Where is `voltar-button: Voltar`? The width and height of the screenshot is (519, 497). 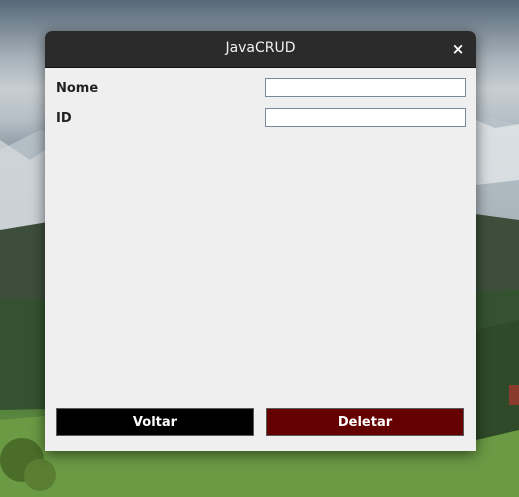 voltar-button: Voltar is located at coordinates (155, 422).